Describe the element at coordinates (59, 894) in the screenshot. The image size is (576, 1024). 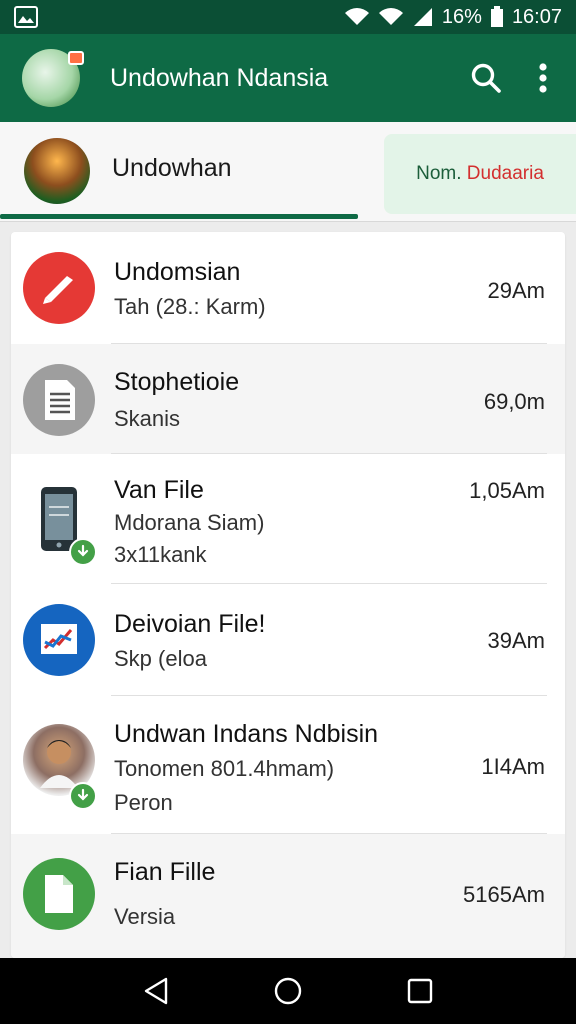
I see `file-icon` at that location.